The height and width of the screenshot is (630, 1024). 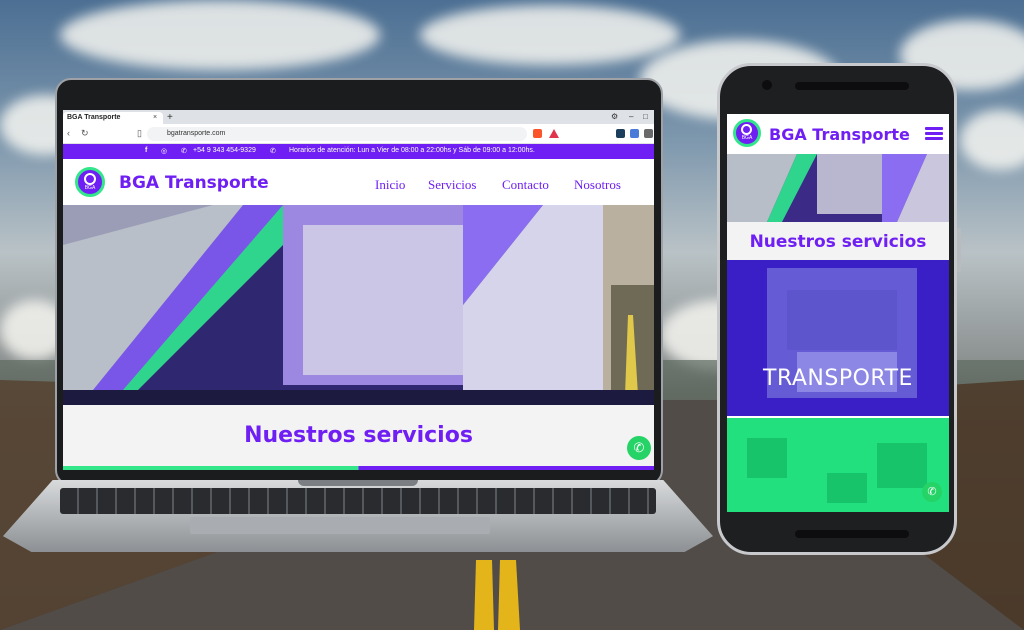 What do you see at coordinates (337, 134) in the screenshot?
I see `address-bar: bgatransporte.com` at bounding box center [337, 134].